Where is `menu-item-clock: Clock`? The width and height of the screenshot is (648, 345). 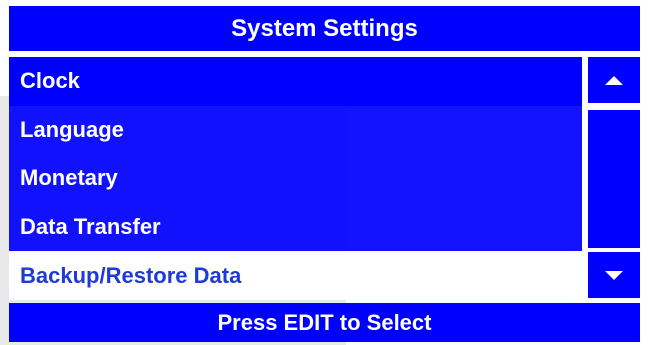 menu-item-clock: Clock is located at coordinates (295, 81).